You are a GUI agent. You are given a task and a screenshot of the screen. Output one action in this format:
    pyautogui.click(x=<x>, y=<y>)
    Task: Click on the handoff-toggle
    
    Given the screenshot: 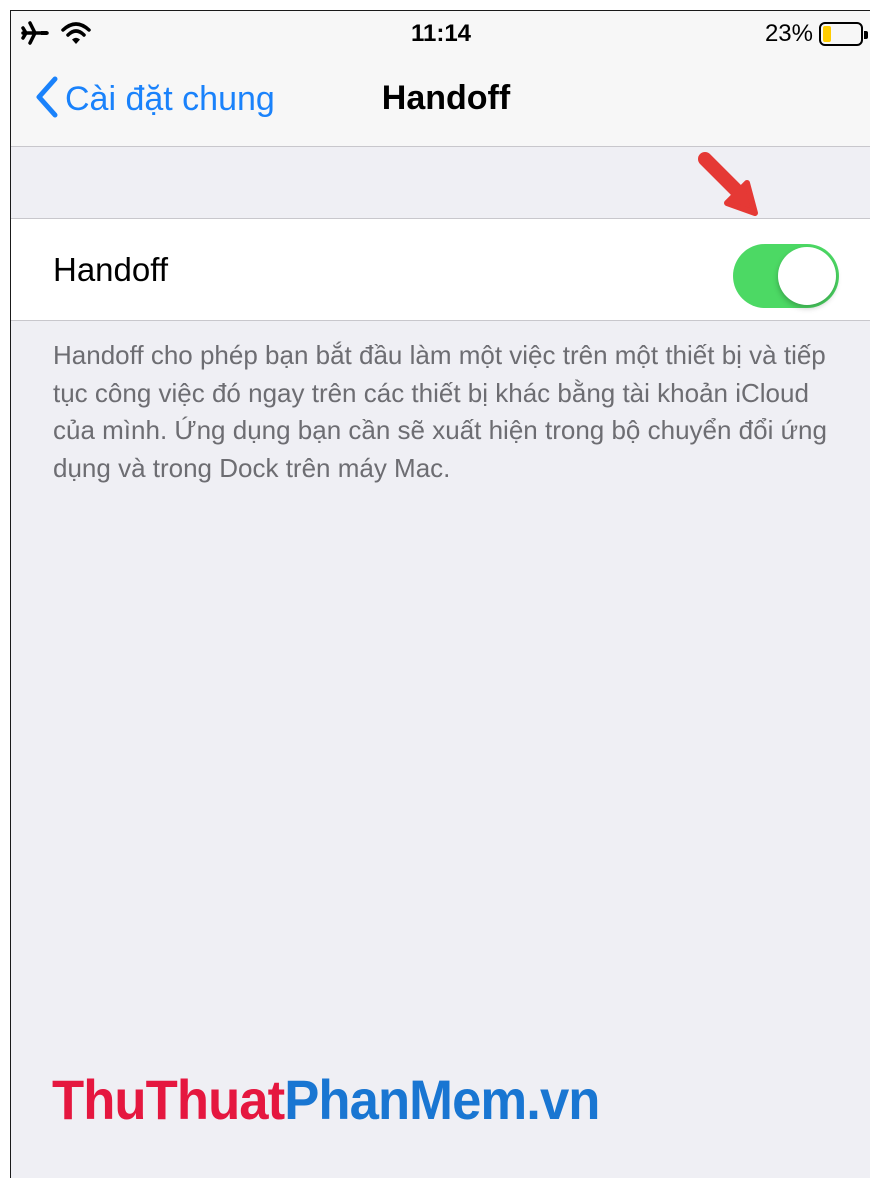 What is the action you would take?
    pyautogui.click(x=786, y=276)
    